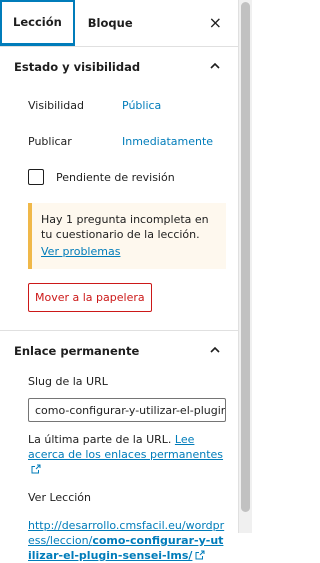 The image size is (320, 563). I want to click on publish-label: Publicar, so click(50, 141).